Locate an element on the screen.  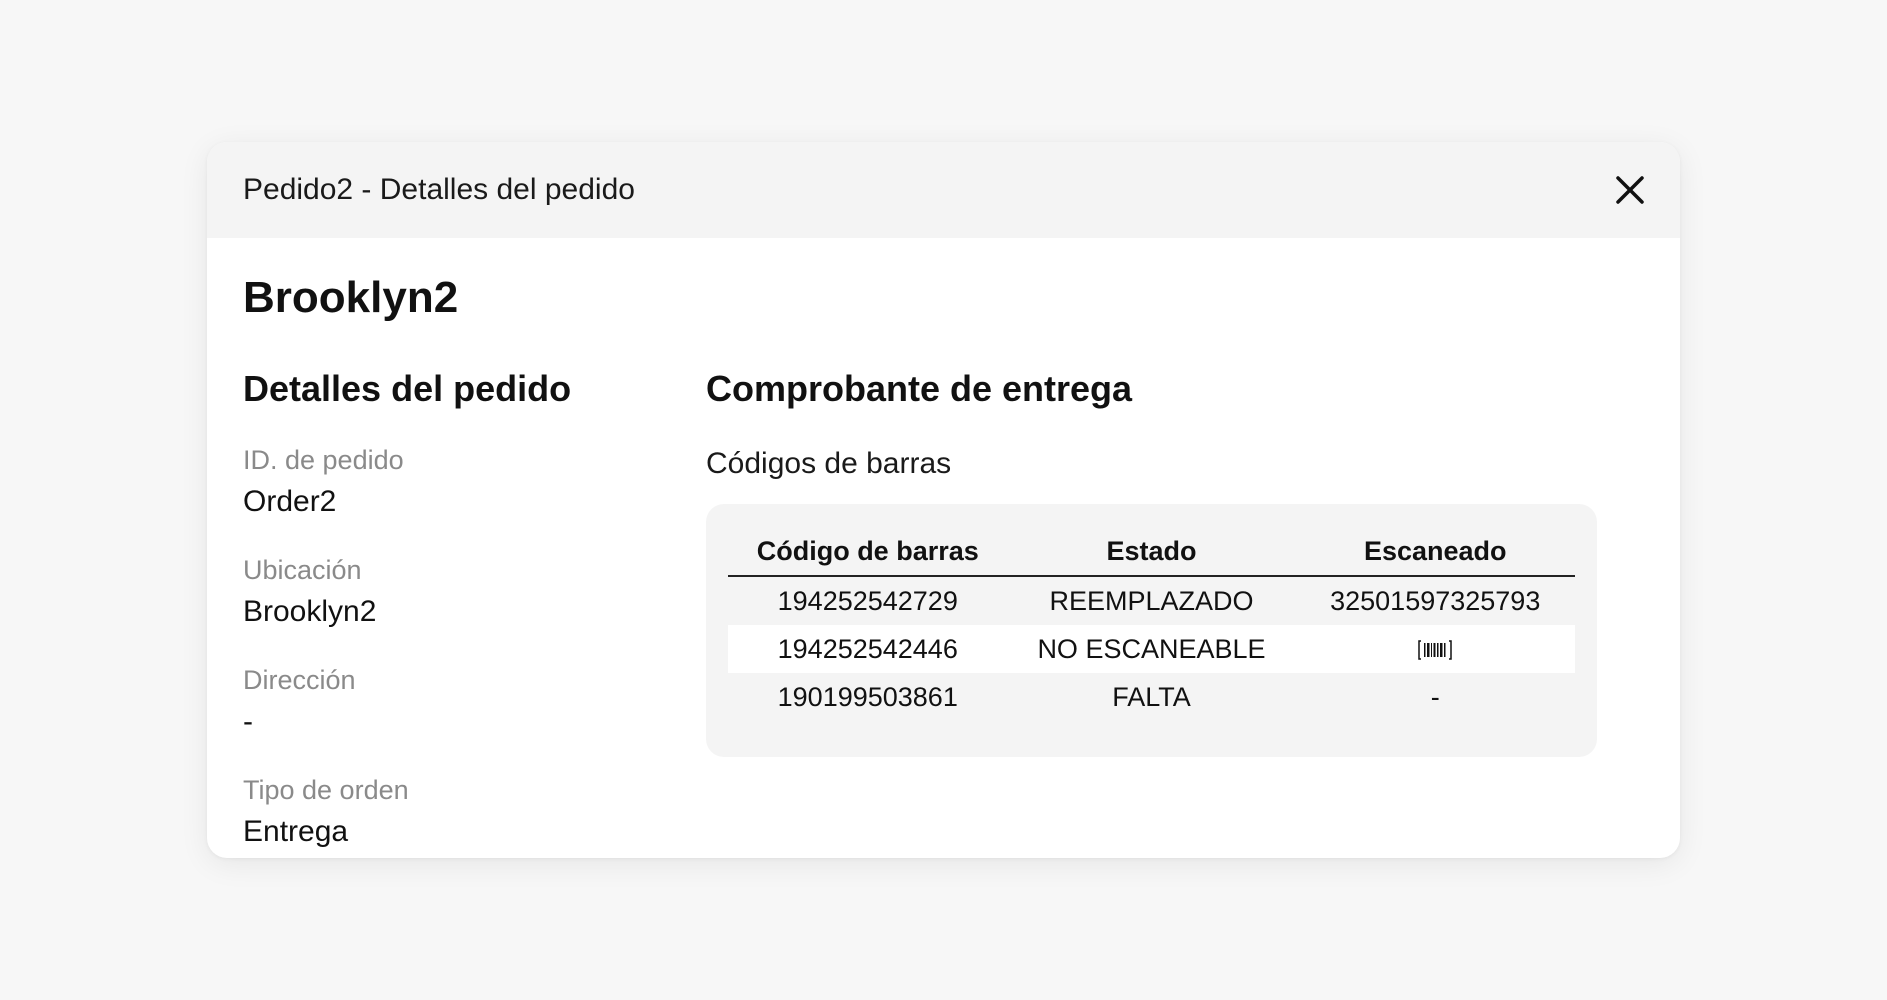
close-button is located at coordinates (1630, 190).